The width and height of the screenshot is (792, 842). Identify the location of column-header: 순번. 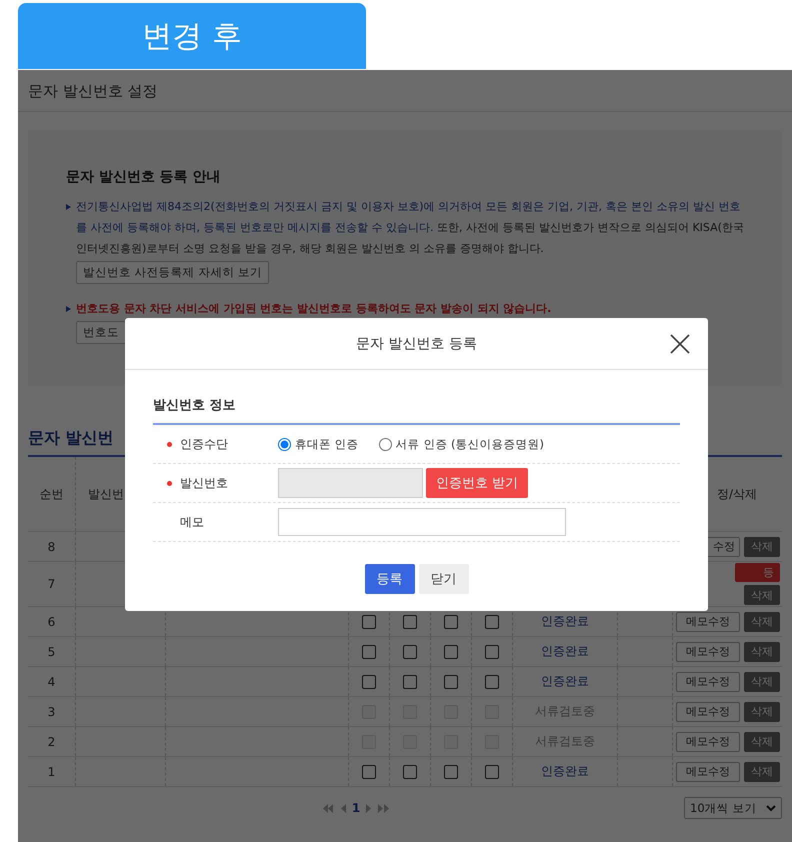
(52, 494).